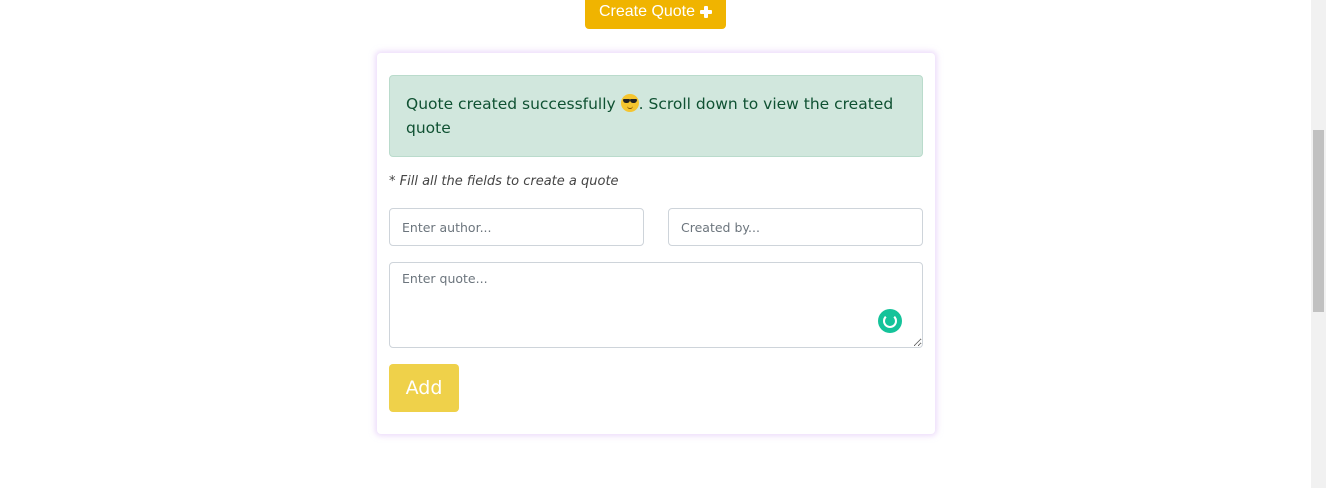 This screenshot has width=1326, height=488. I want to click on create-quote-button: Create Quote, so click(655, 14).